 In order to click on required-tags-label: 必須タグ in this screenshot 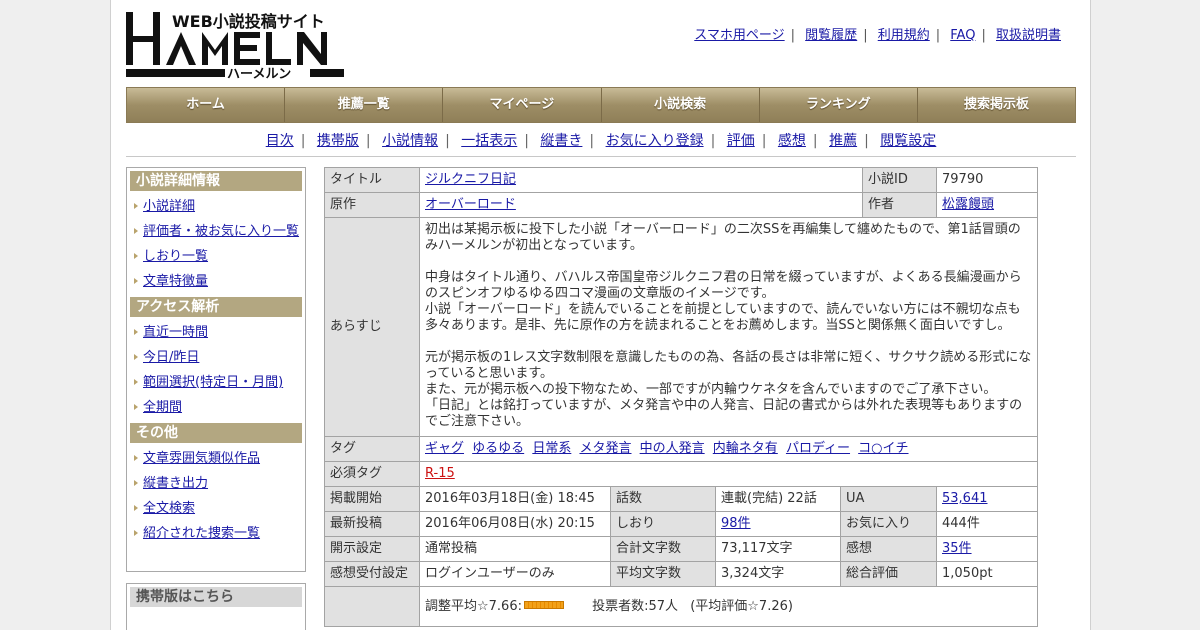, I will do `click(372, 474)`.